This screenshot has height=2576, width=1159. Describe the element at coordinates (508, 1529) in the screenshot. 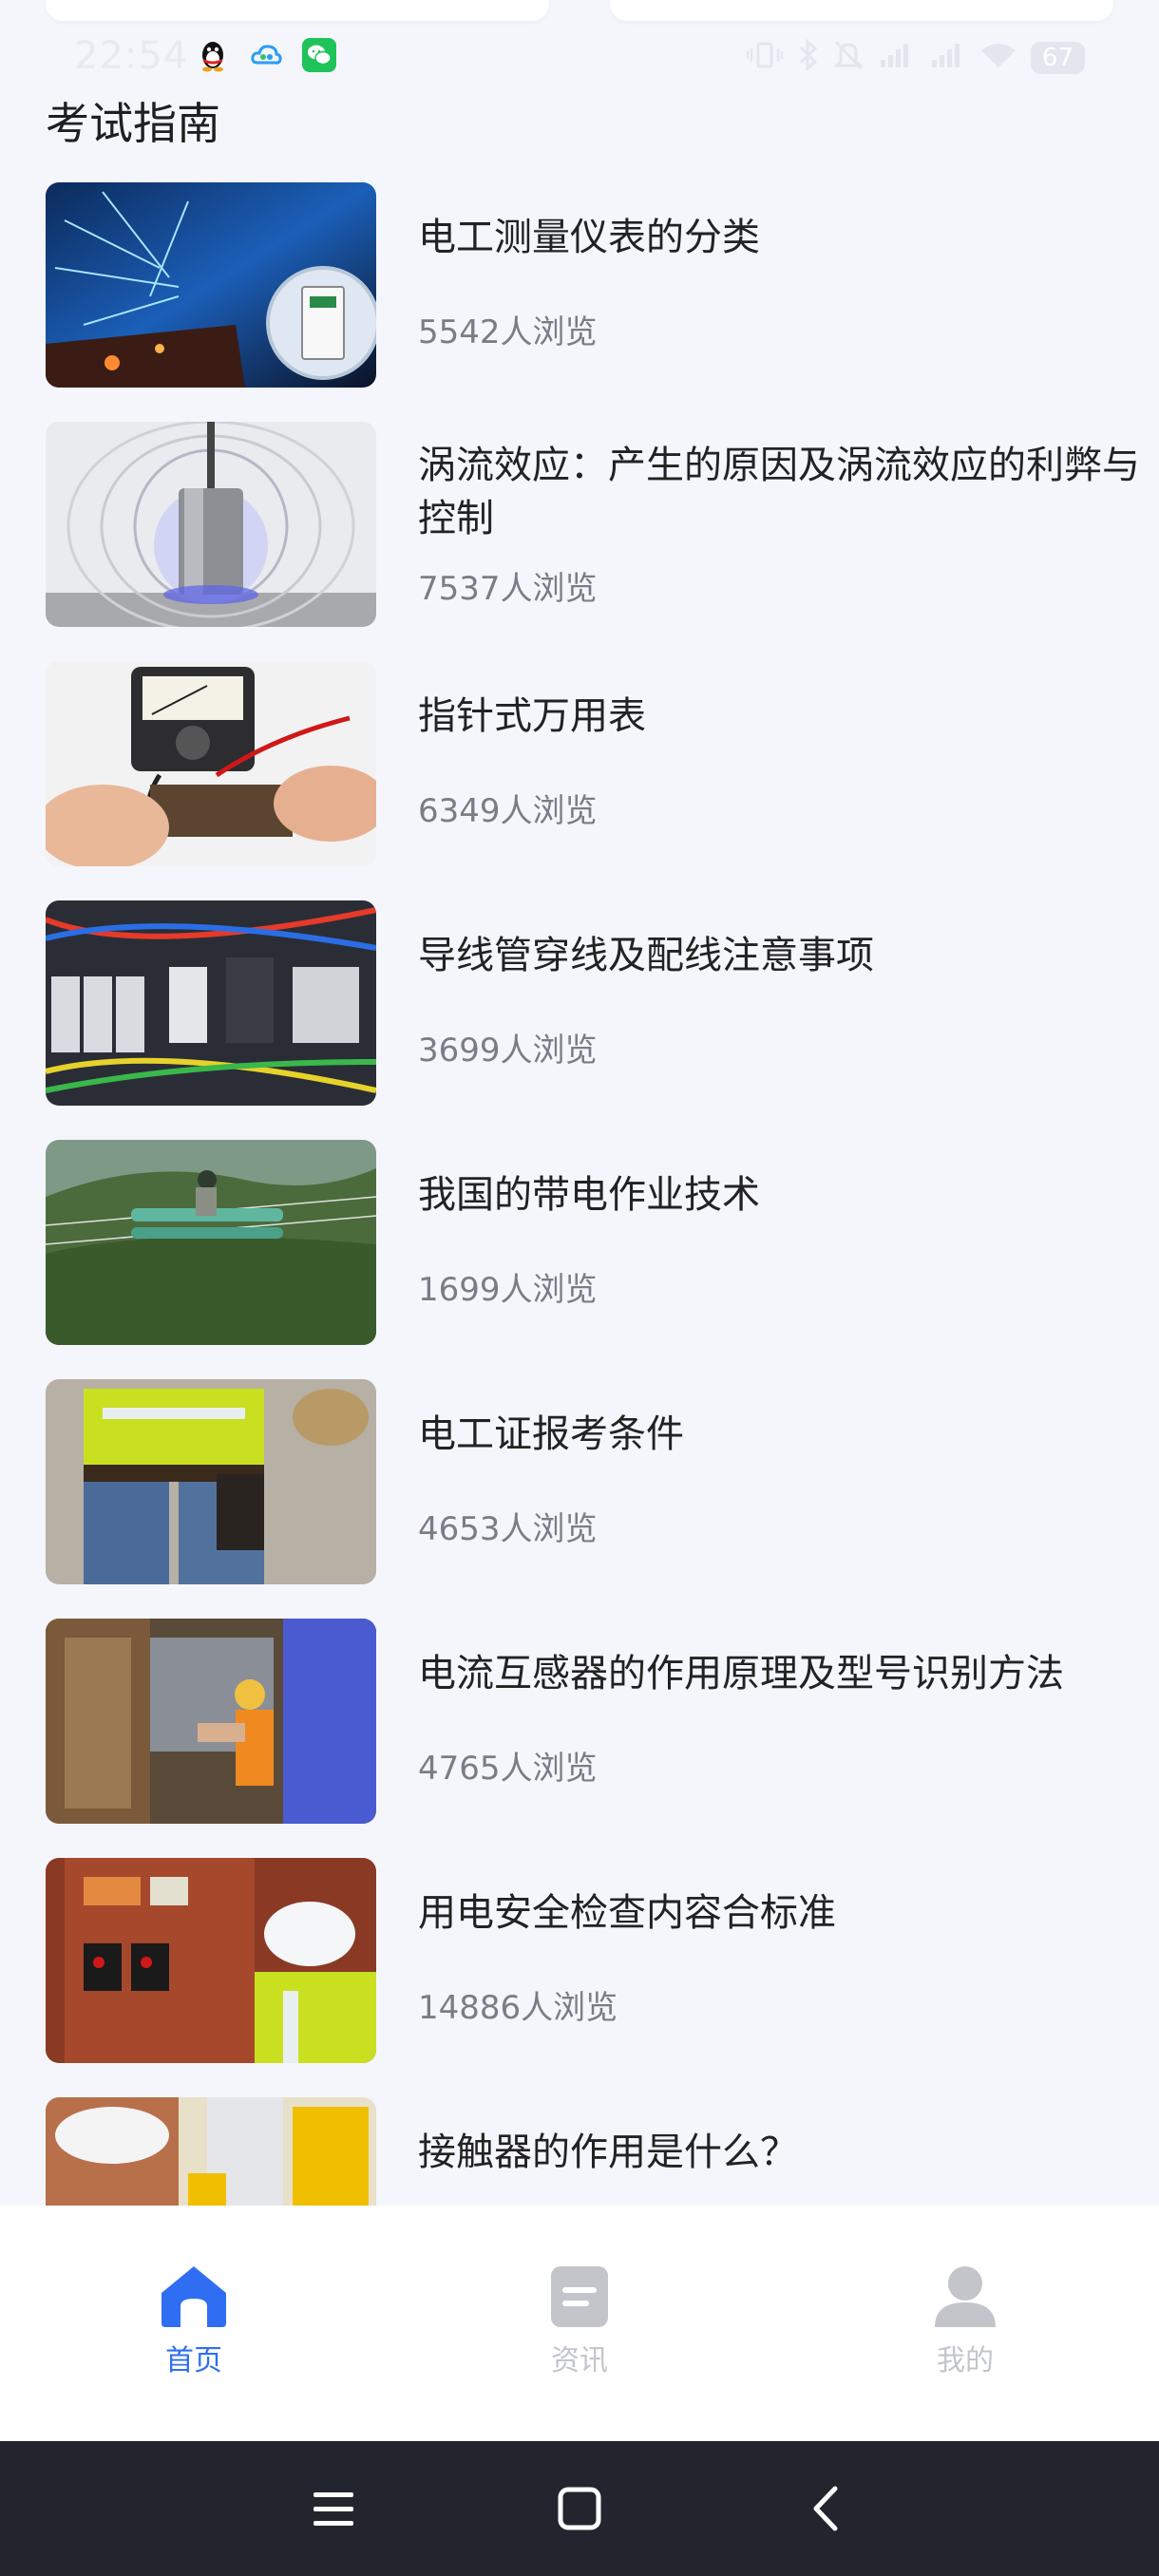

I see `article-view-count: 4653人浏览` at that location.